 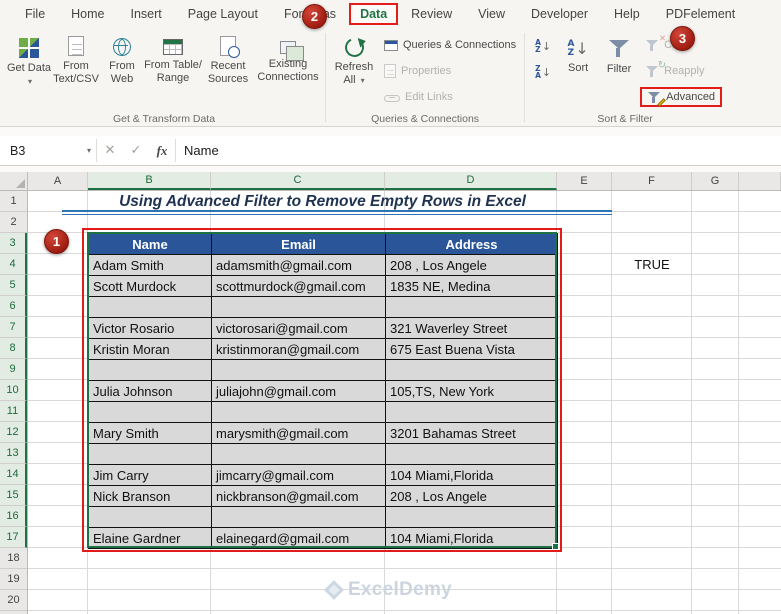 I want to click on row-header-11: 11, so click(x=13, y=411).